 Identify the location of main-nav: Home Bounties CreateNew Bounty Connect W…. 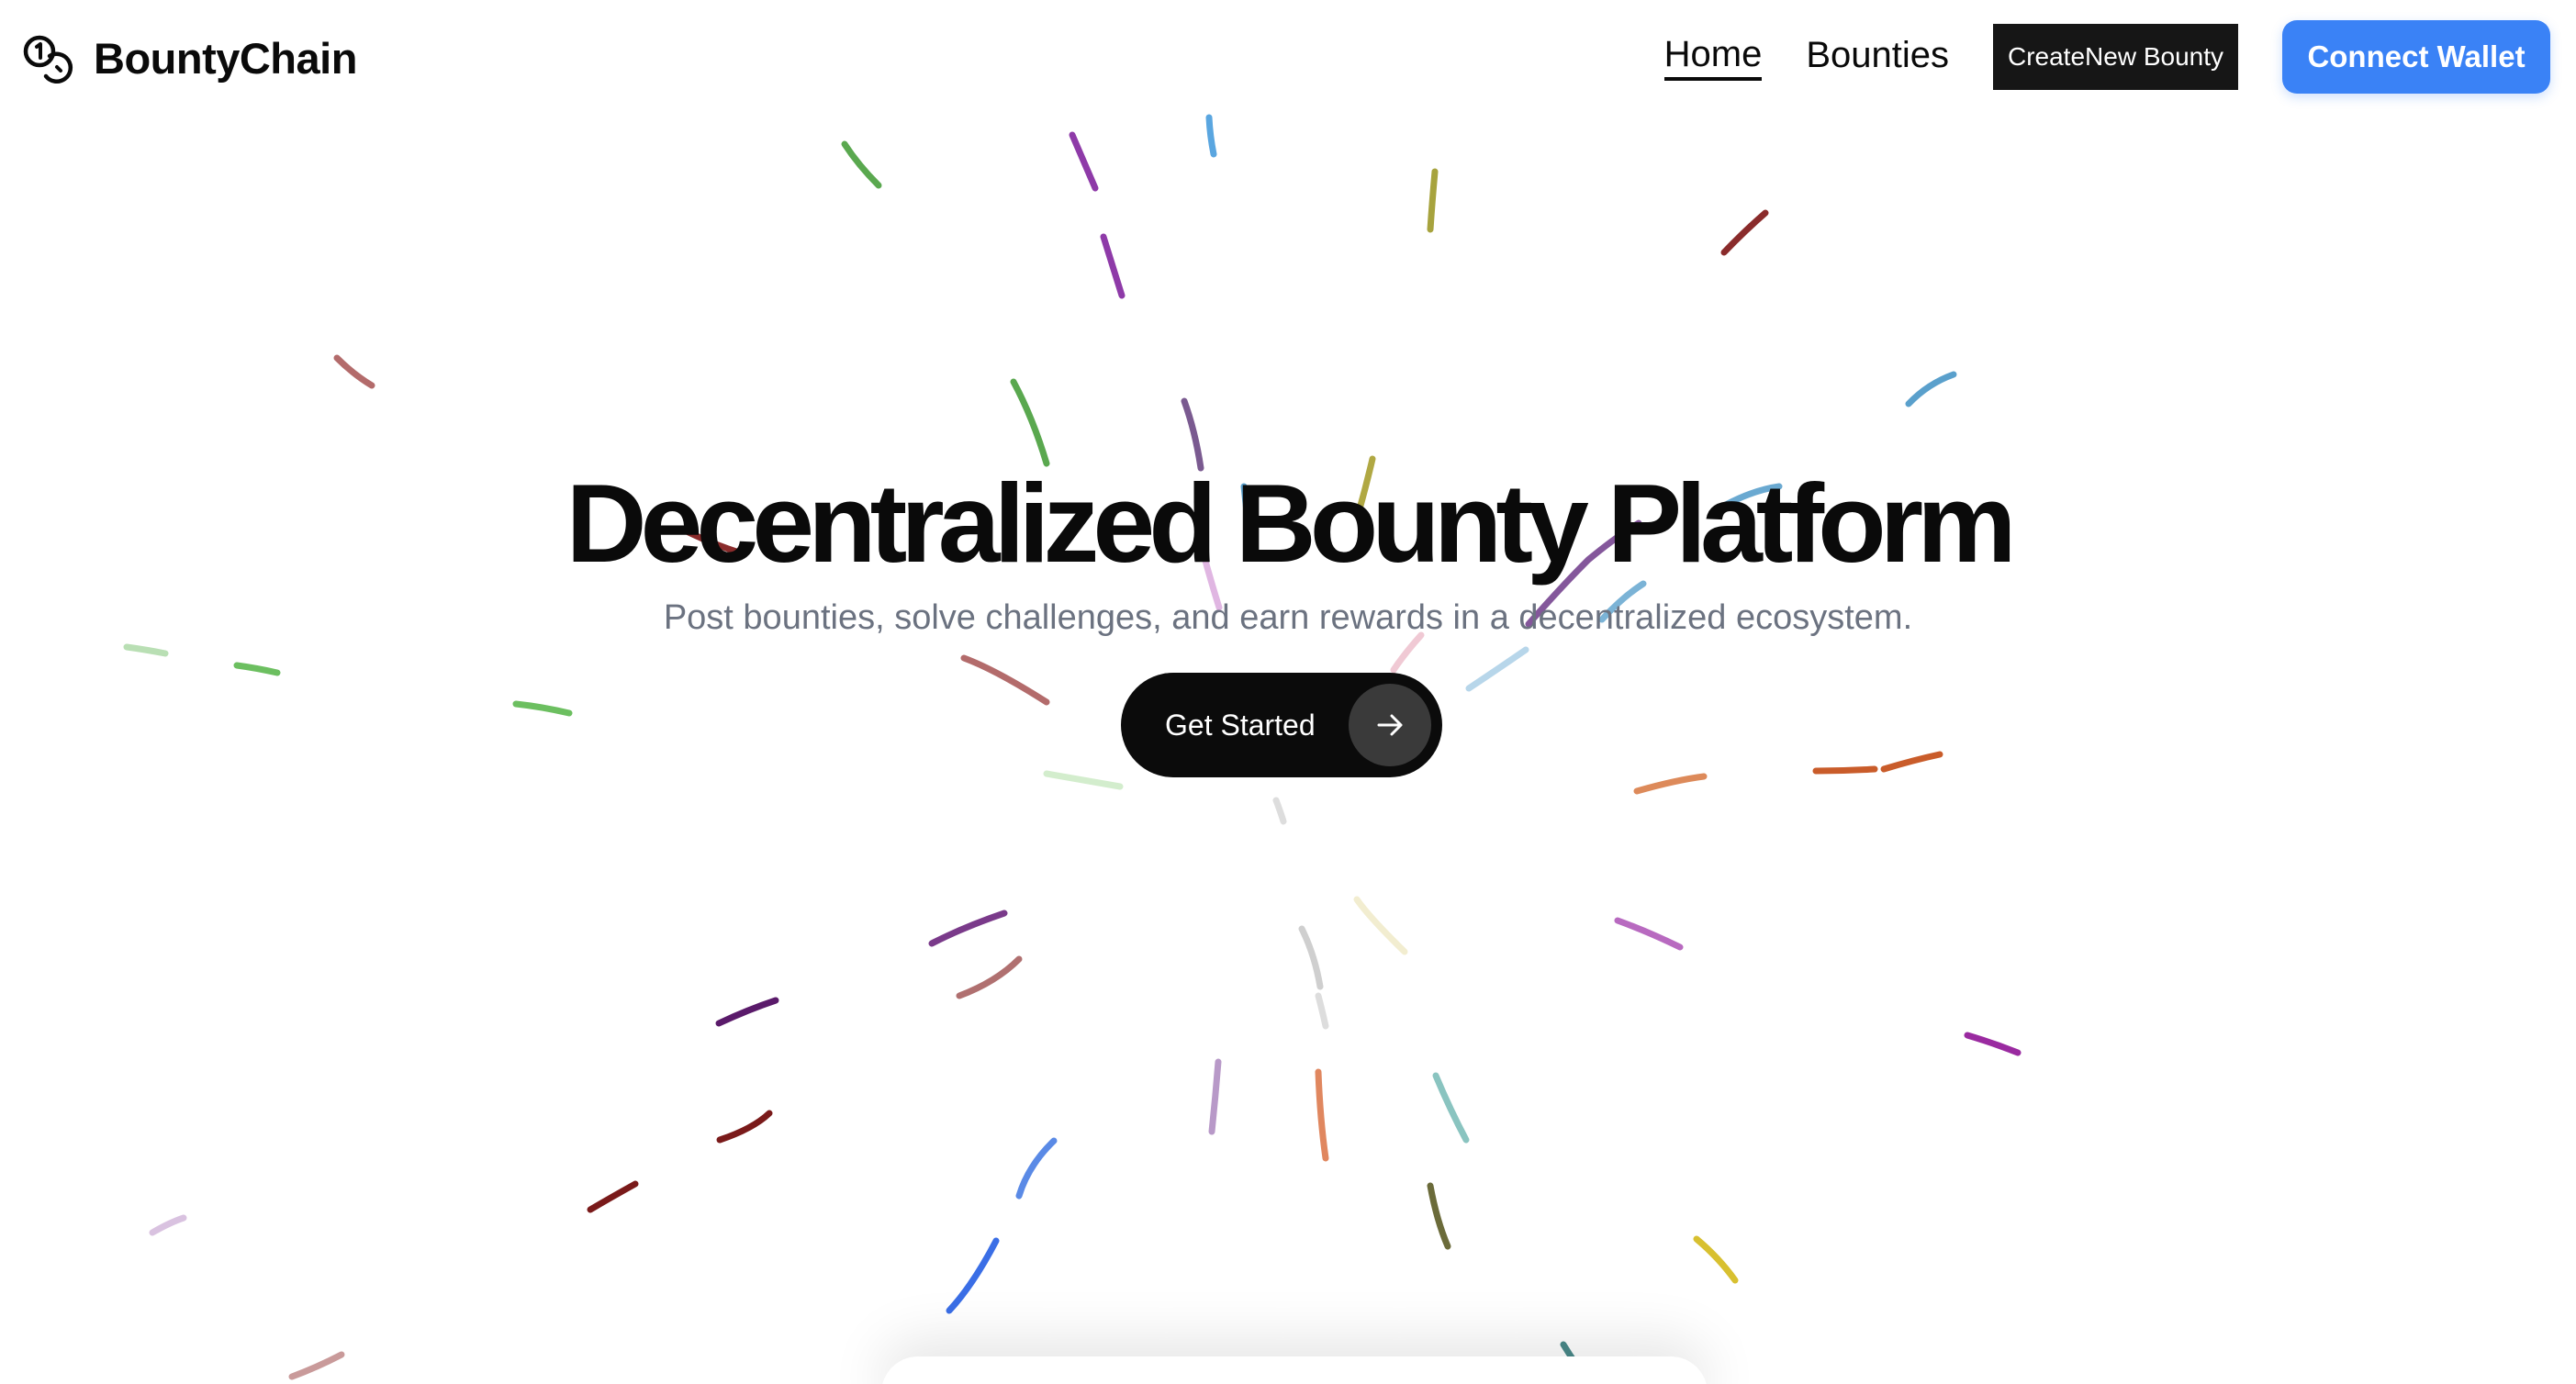
(2106, 56).